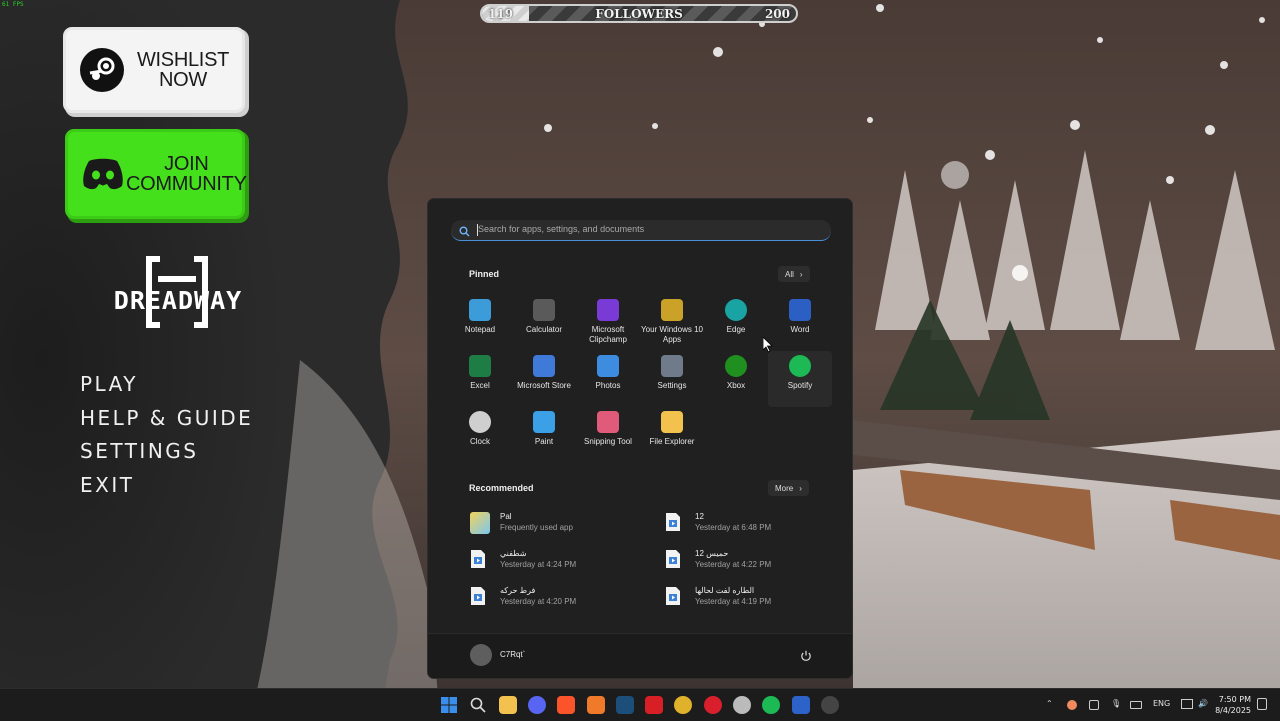 The height and width of the screenshot is (721, 1280). Describe the element at coordinates (154, 70) in the screenshot. I see `wishlist-now-button: WISHLIST NOW` at that location.